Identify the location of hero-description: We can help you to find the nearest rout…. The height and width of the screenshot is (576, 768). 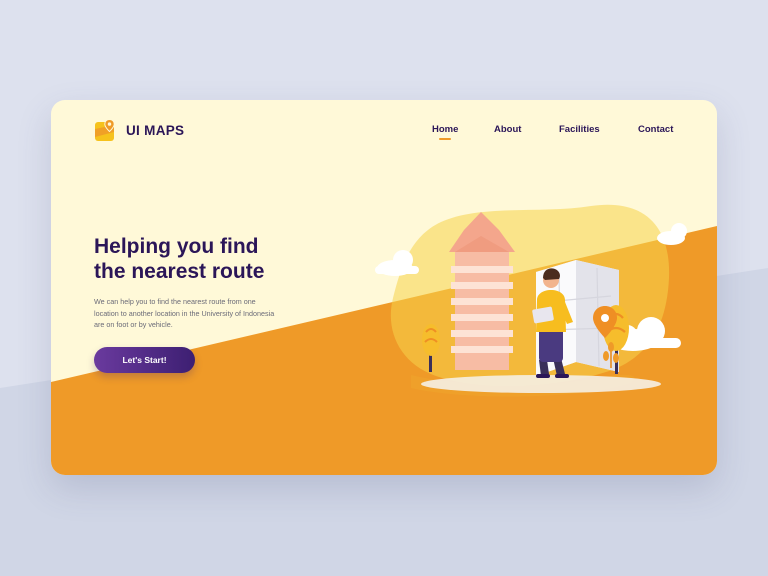
(184, 313).